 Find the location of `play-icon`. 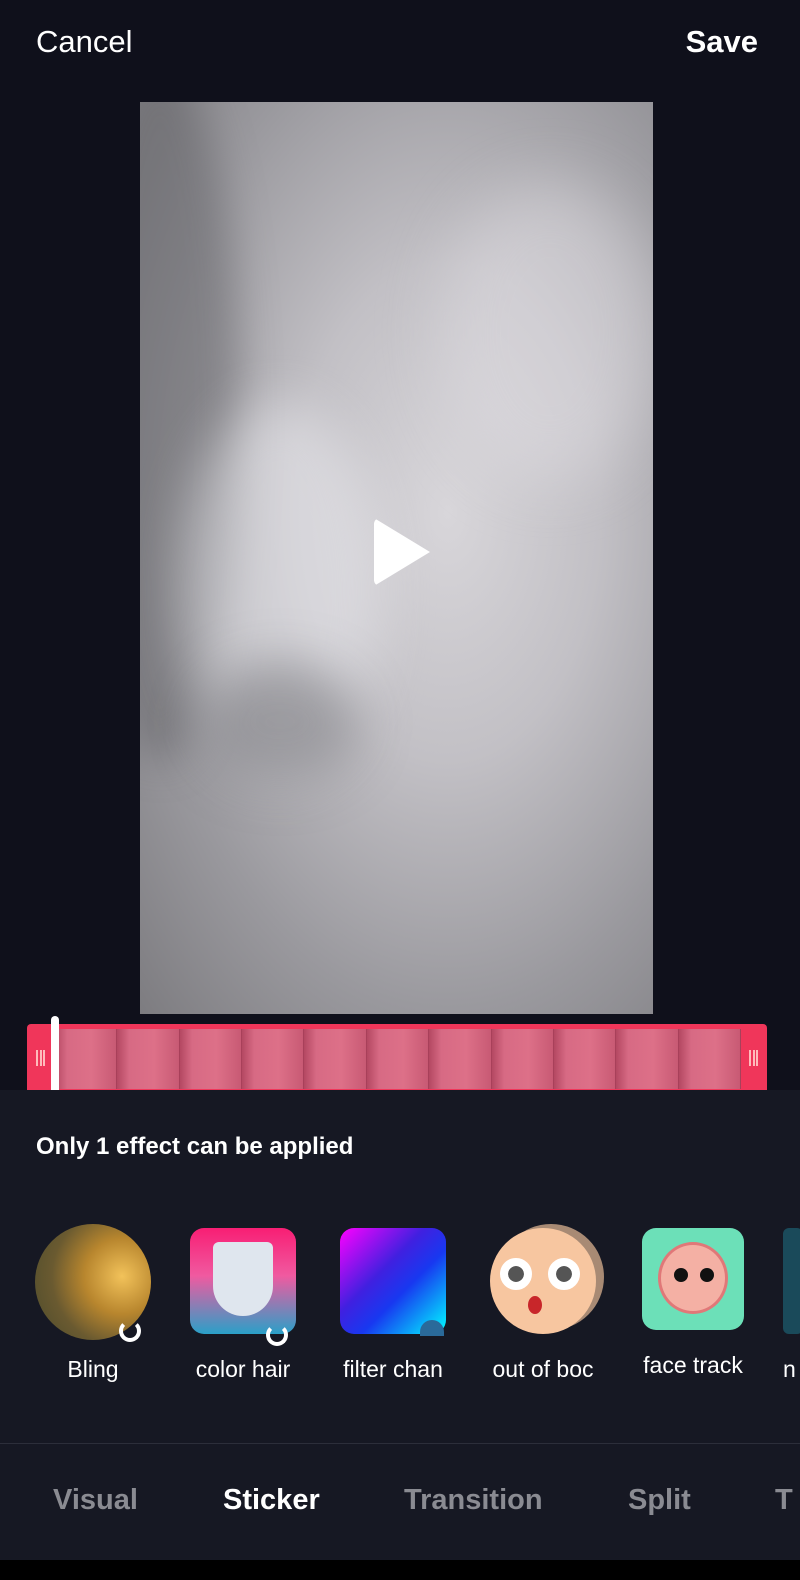

play-icon is located at coordinates (402, 552).